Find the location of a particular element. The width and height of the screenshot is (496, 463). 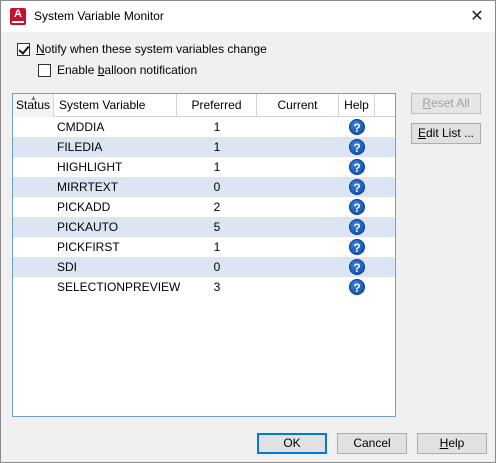

column-header-system-variable: System Variable is located at coordinates (115, 105).